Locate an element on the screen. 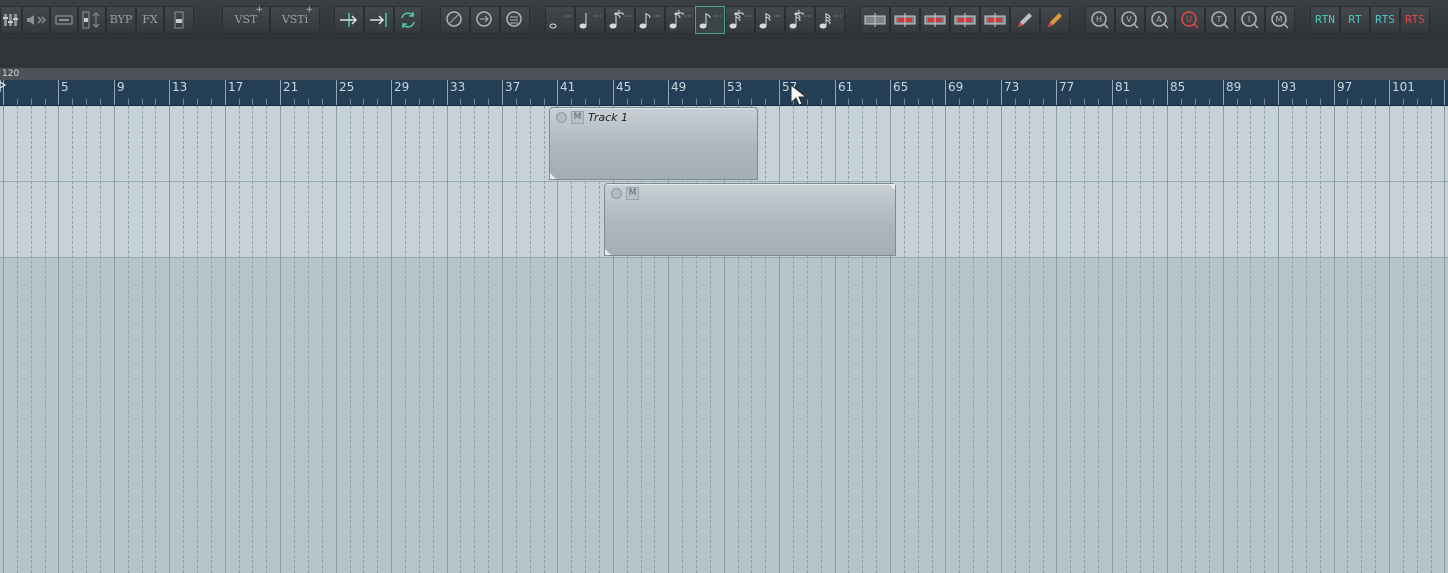 The width and height of the screenshot is (1448, 573). vsti-button: VSTi + is located at coordinates (295, 19).